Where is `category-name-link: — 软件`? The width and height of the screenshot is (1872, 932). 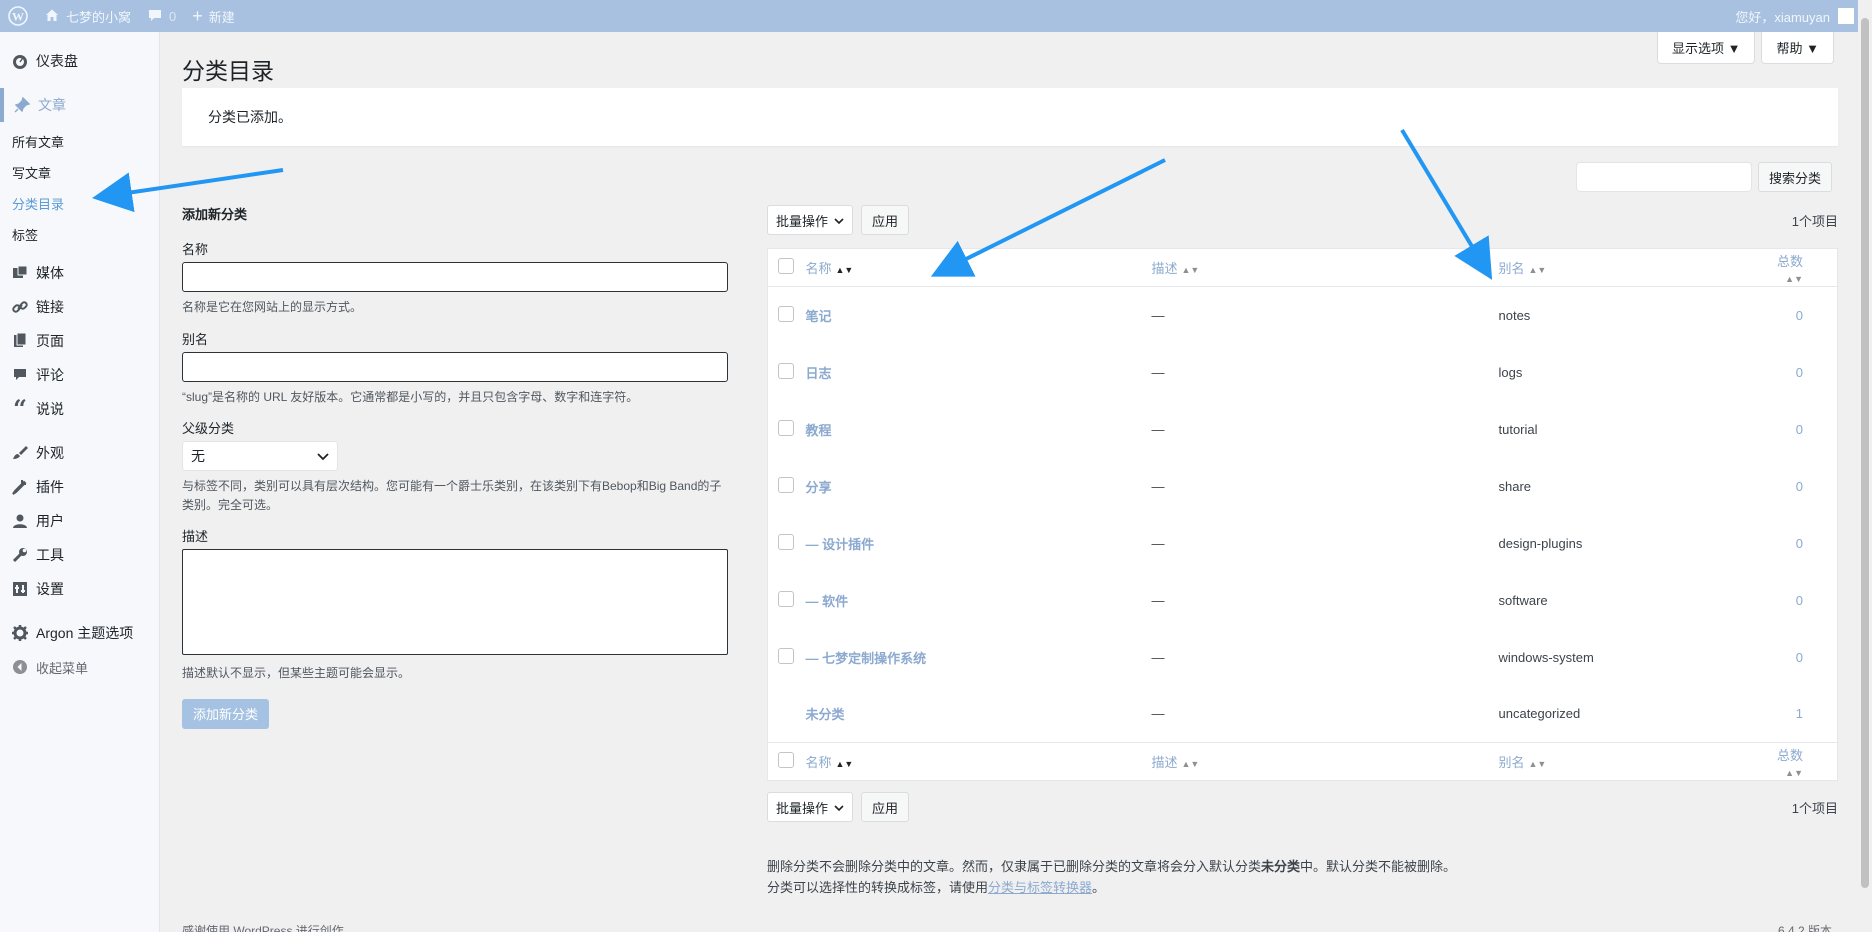 category-name-link: — 软件 is located at coordinates (827, 601).